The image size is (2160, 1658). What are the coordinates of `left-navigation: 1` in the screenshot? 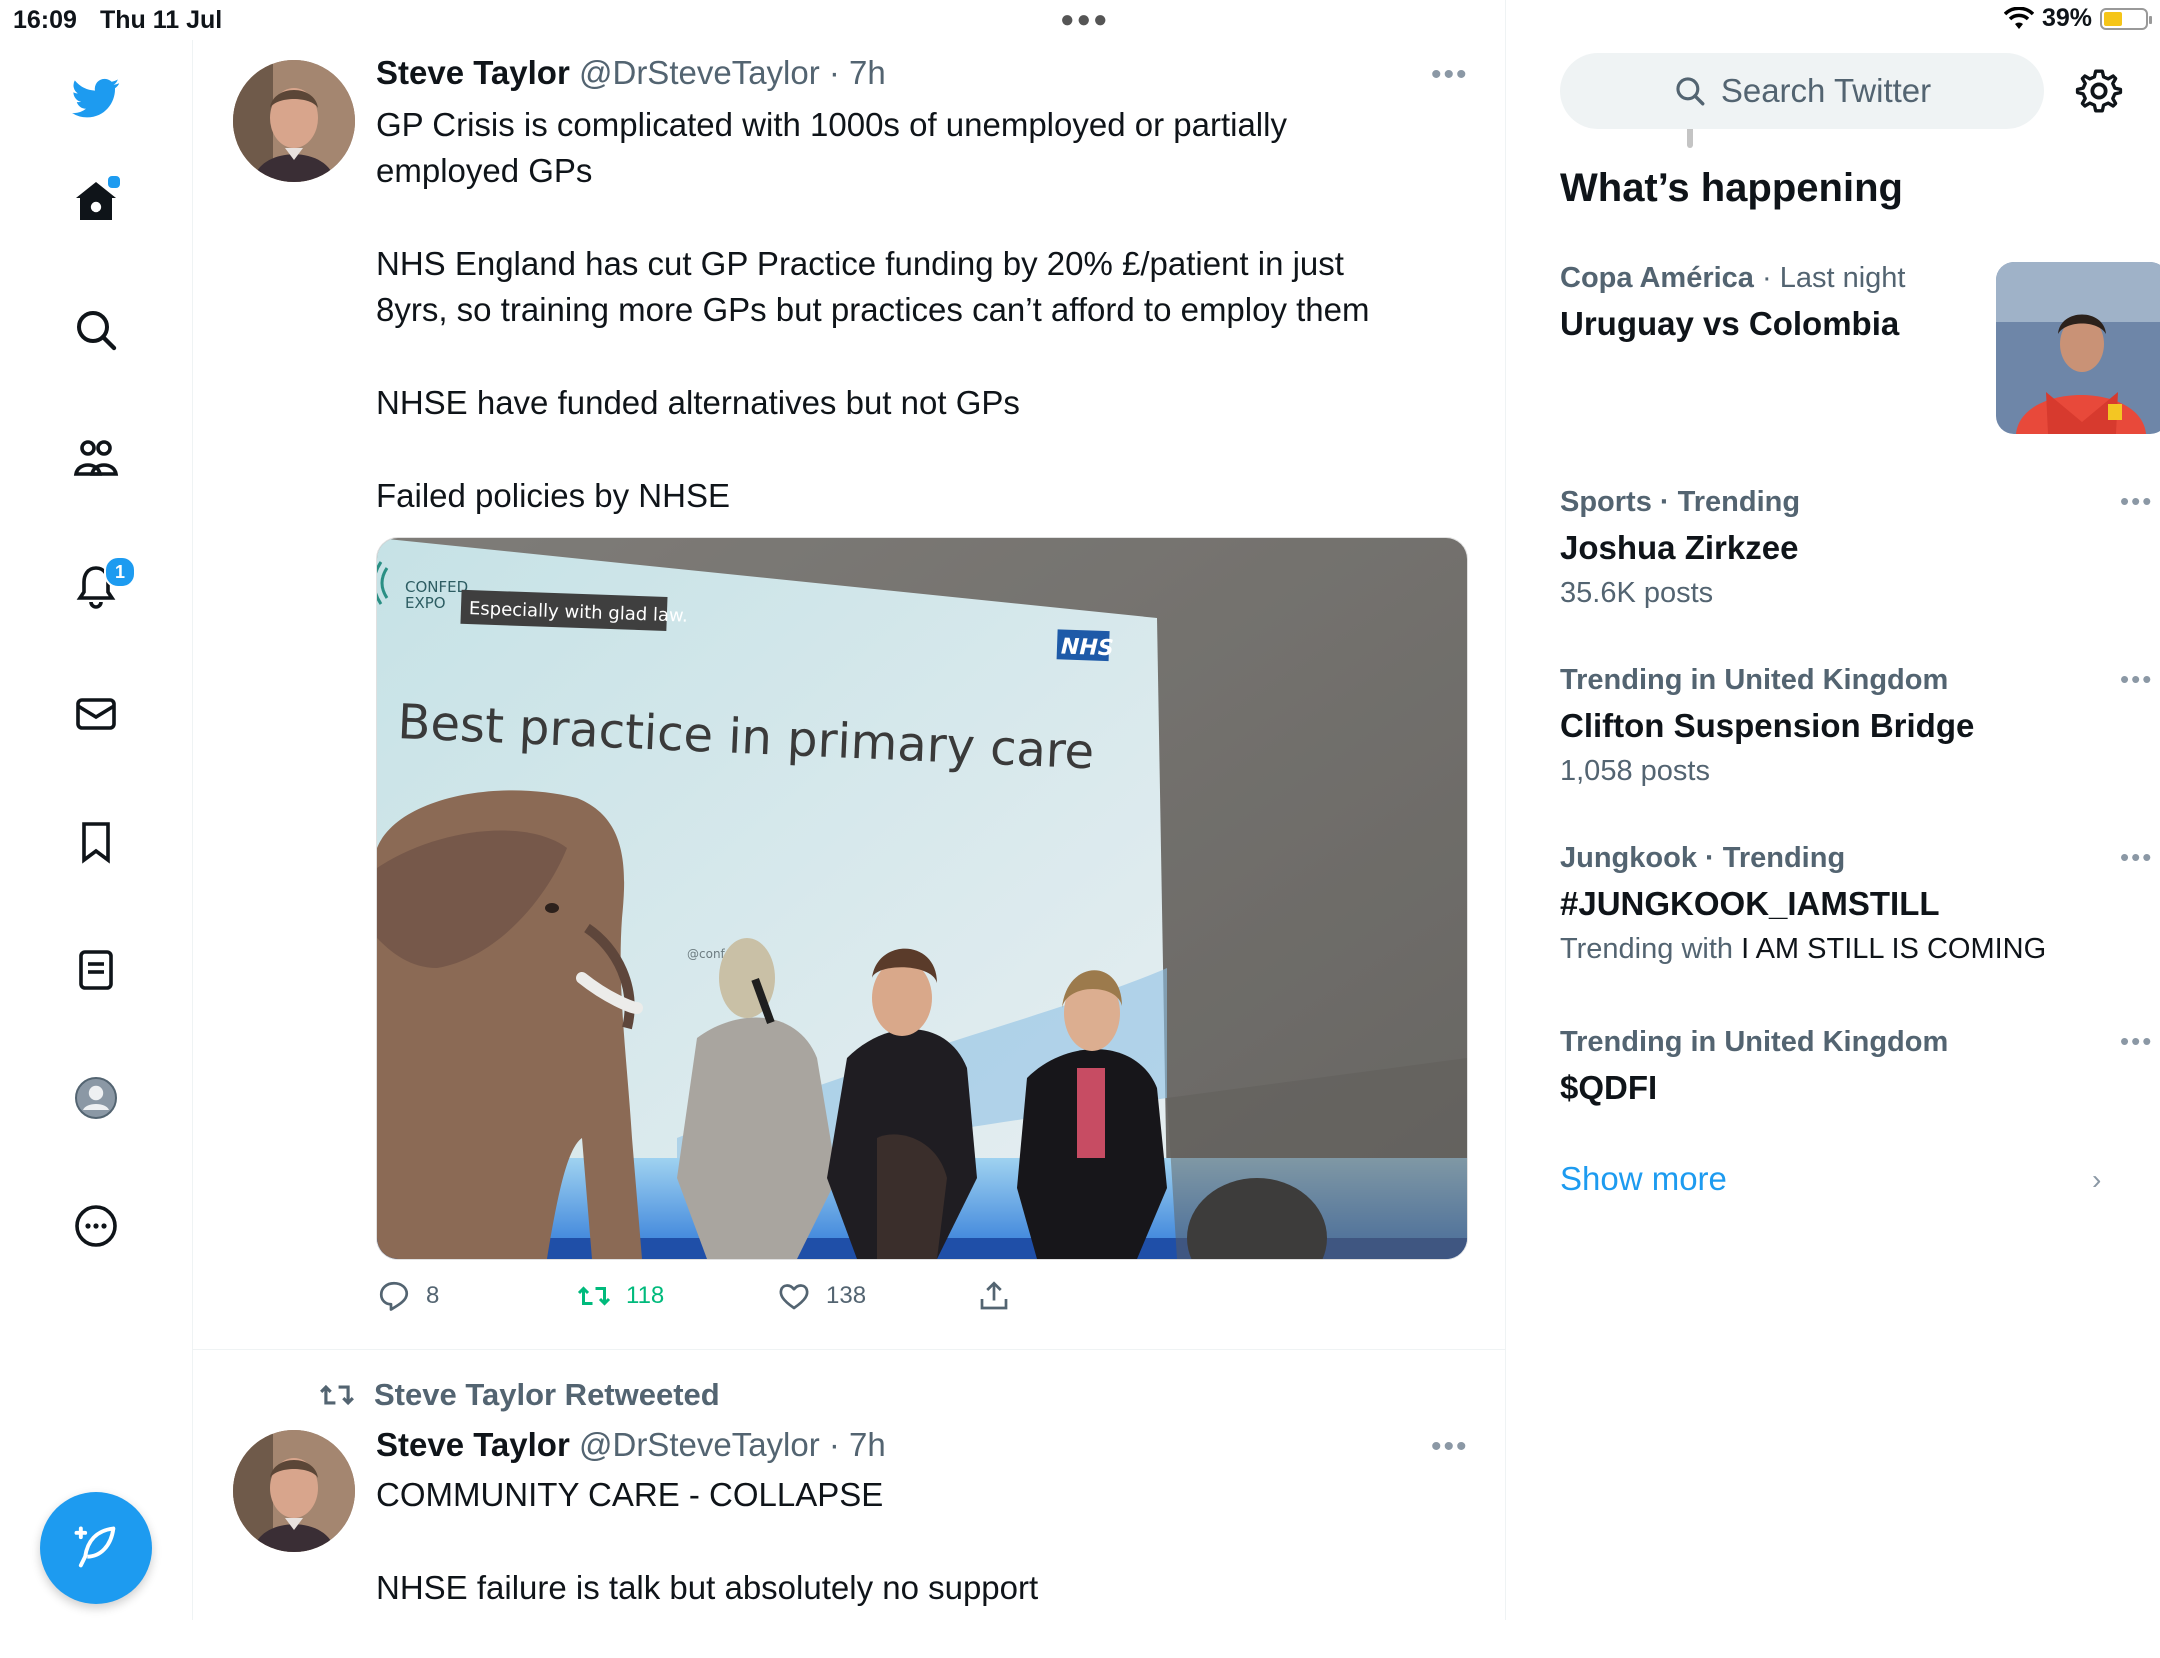 It's located at (96, 830).